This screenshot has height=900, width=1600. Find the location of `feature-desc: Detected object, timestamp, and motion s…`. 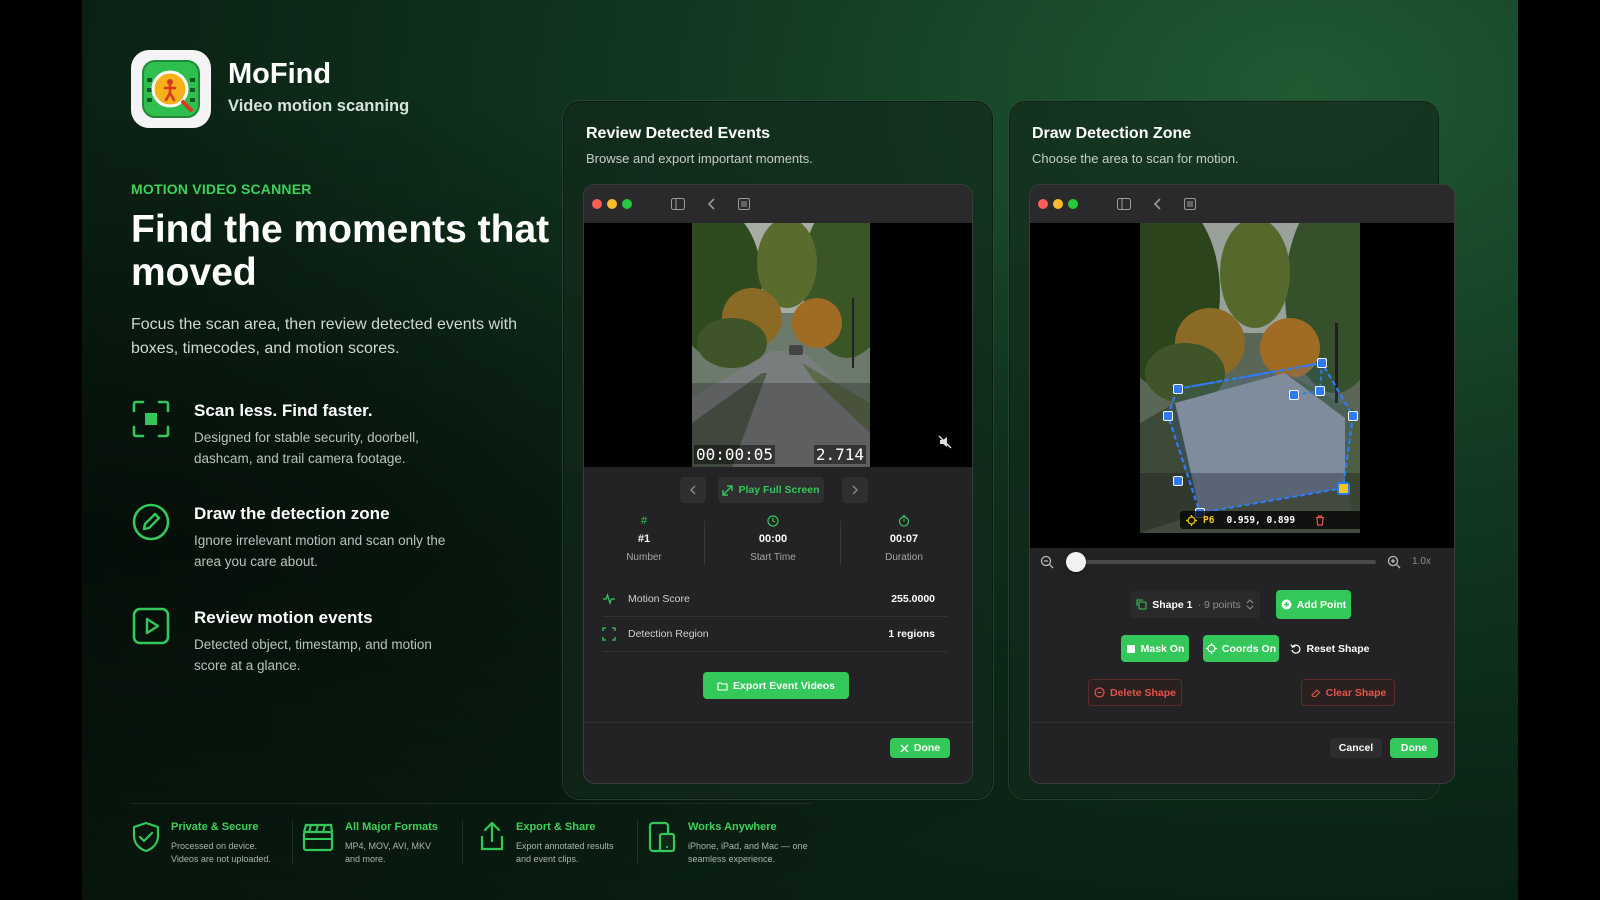

feature-desc: Detected object, timestamp, and motion s… is located at coordinates (313, 655).